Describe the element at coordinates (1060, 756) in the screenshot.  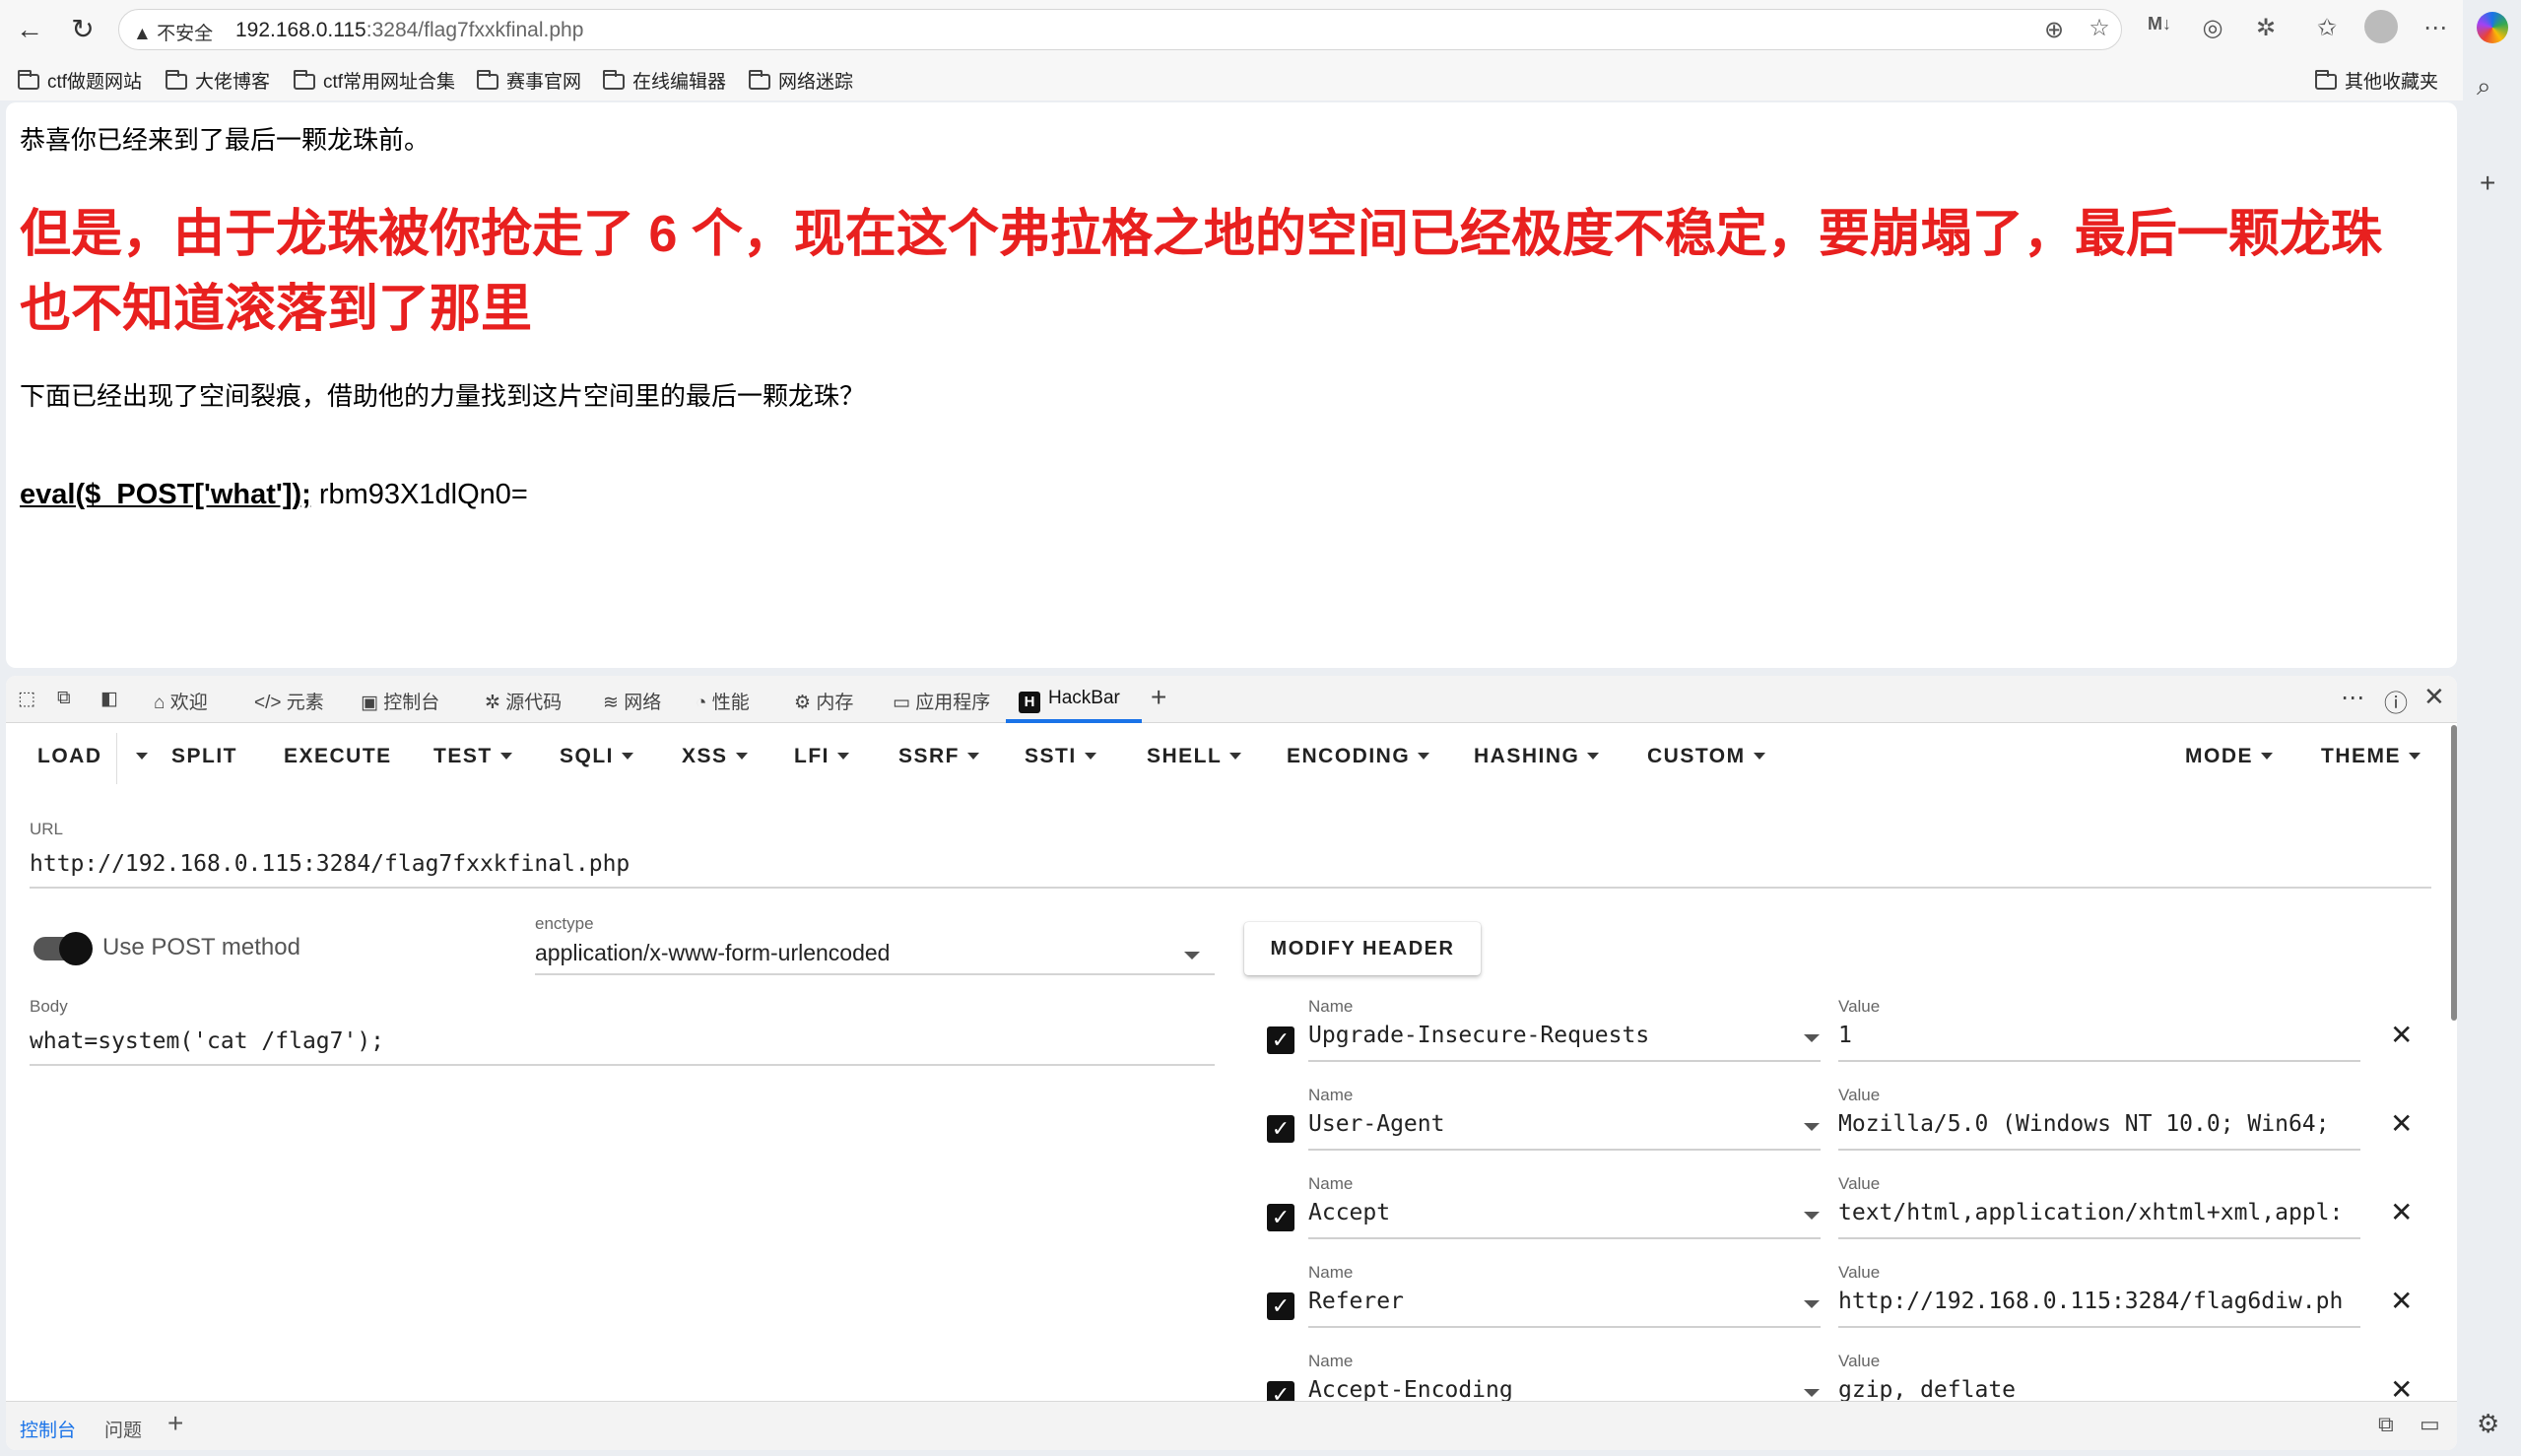
I see `ssti-menu: SSTI` at that location.